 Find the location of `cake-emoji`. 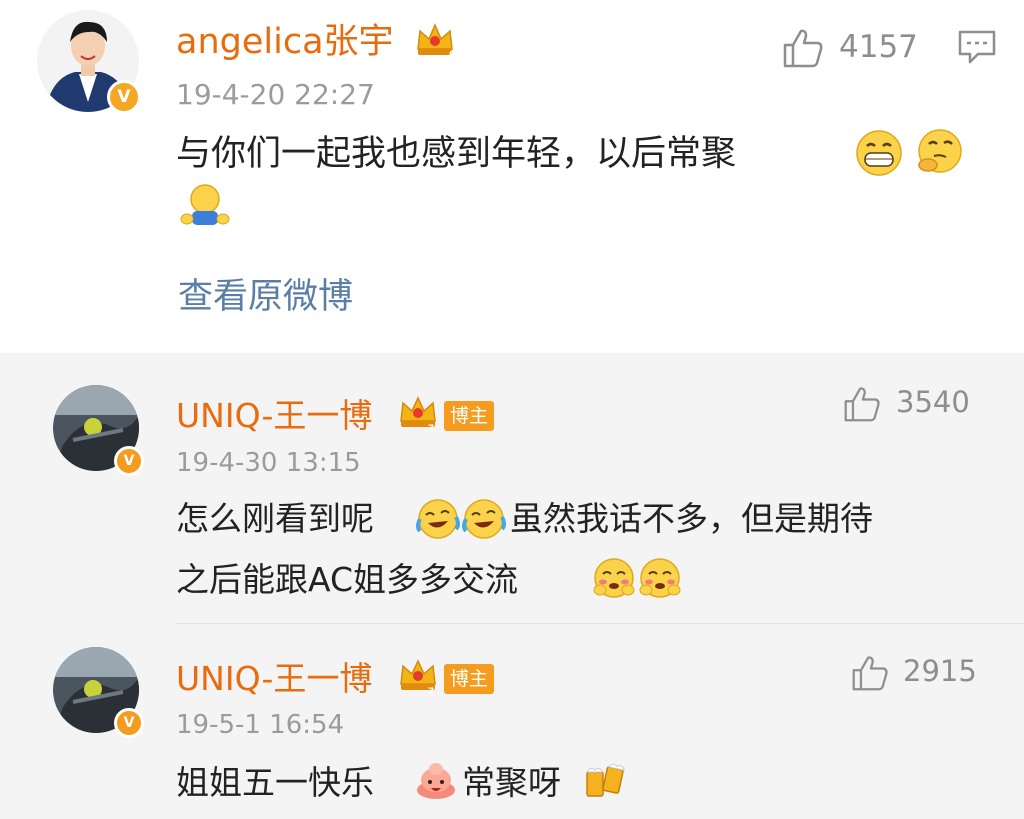

cake-emoji is located at coordinates (436, 782).